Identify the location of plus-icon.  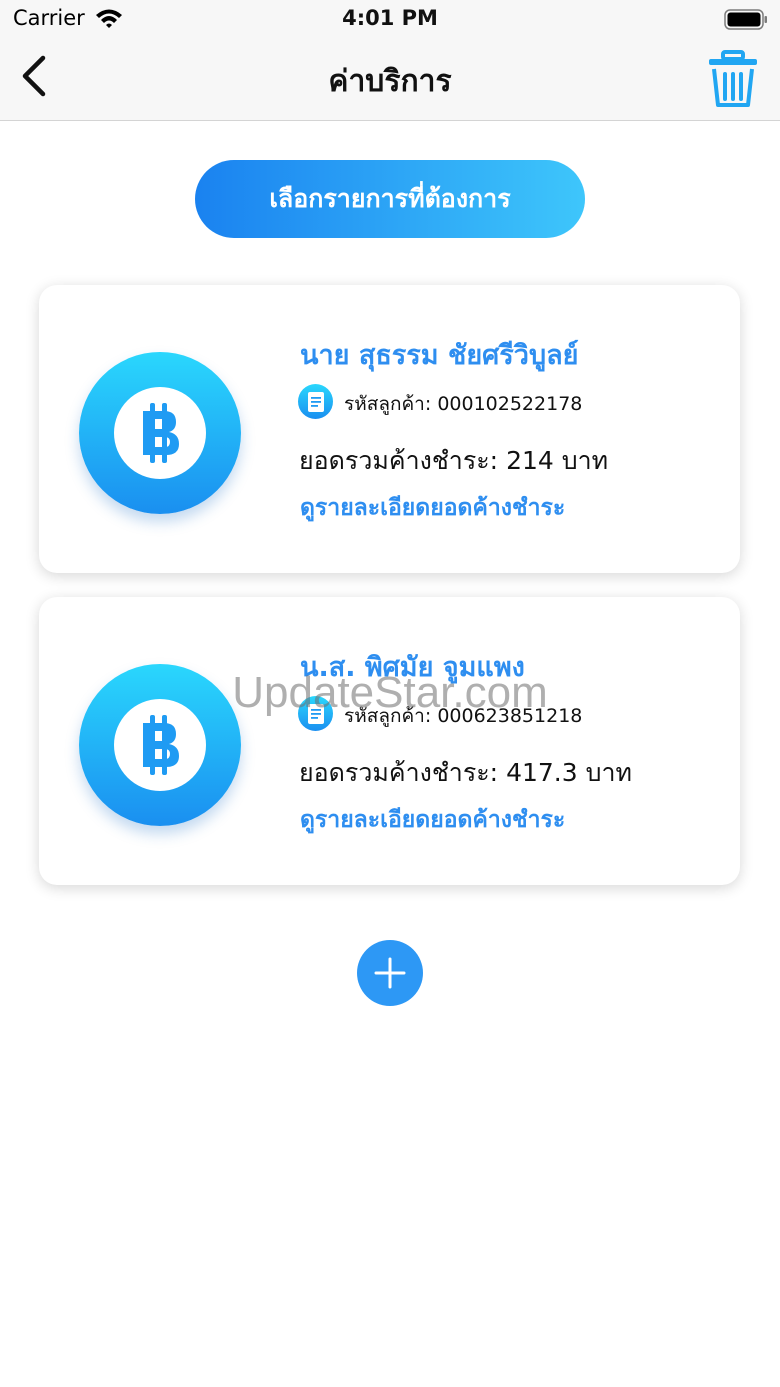
(390, 973).